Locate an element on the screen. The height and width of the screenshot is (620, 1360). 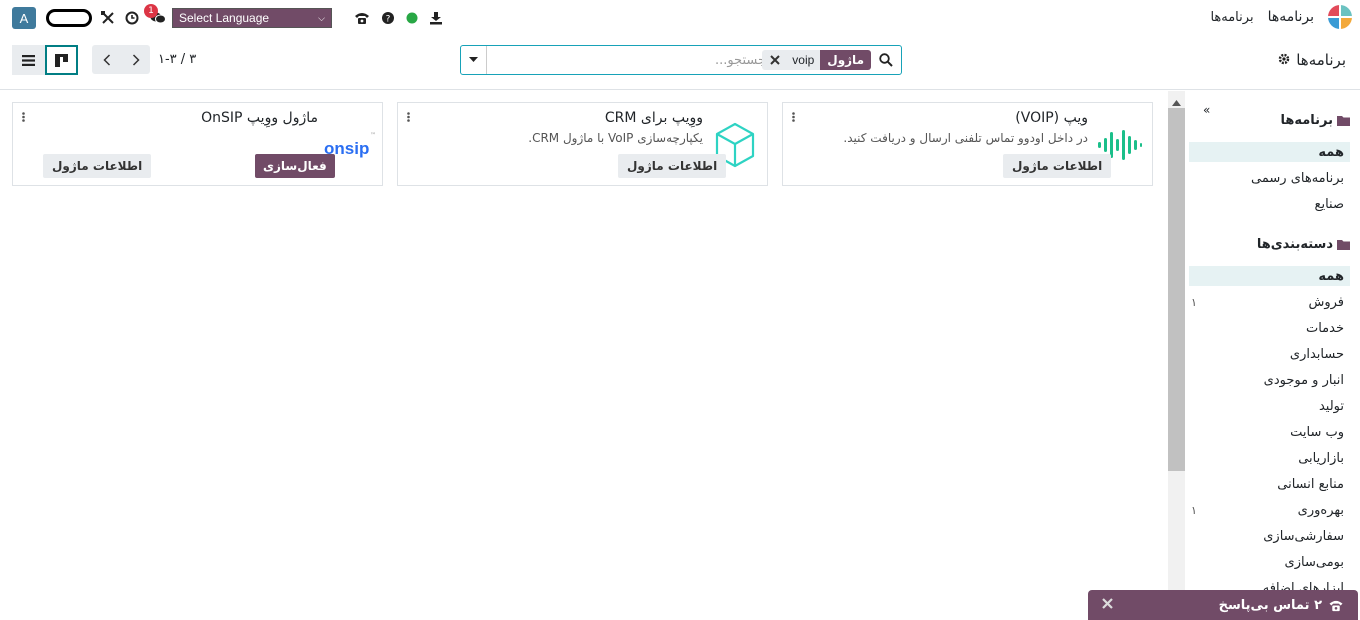
sidebar-item-localization: بومی‌سازی is located at coordinates (1269, 562).